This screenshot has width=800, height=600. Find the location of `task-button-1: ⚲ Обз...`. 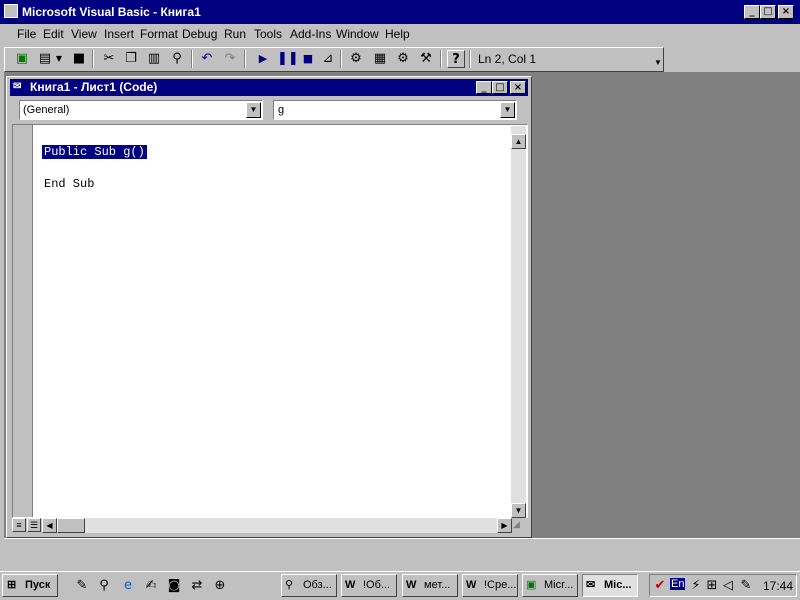

task-button-1: ⚲ Обз... is located at coordinates (309, 585).